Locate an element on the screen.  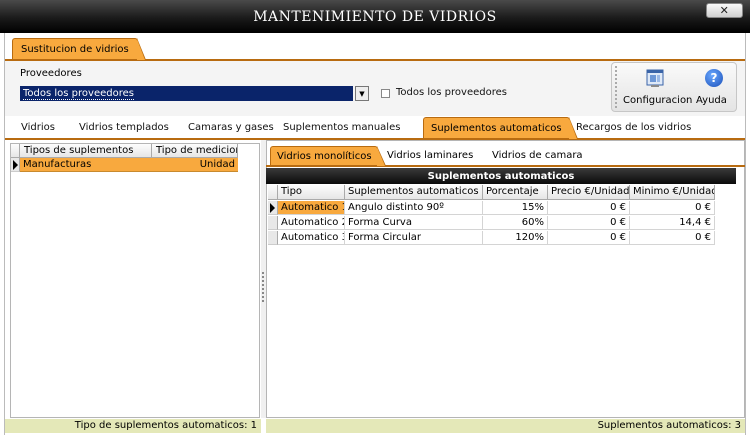
window-title: MANTENIMIENTO DE VIDRIOS is located at coordinates (375, 16).